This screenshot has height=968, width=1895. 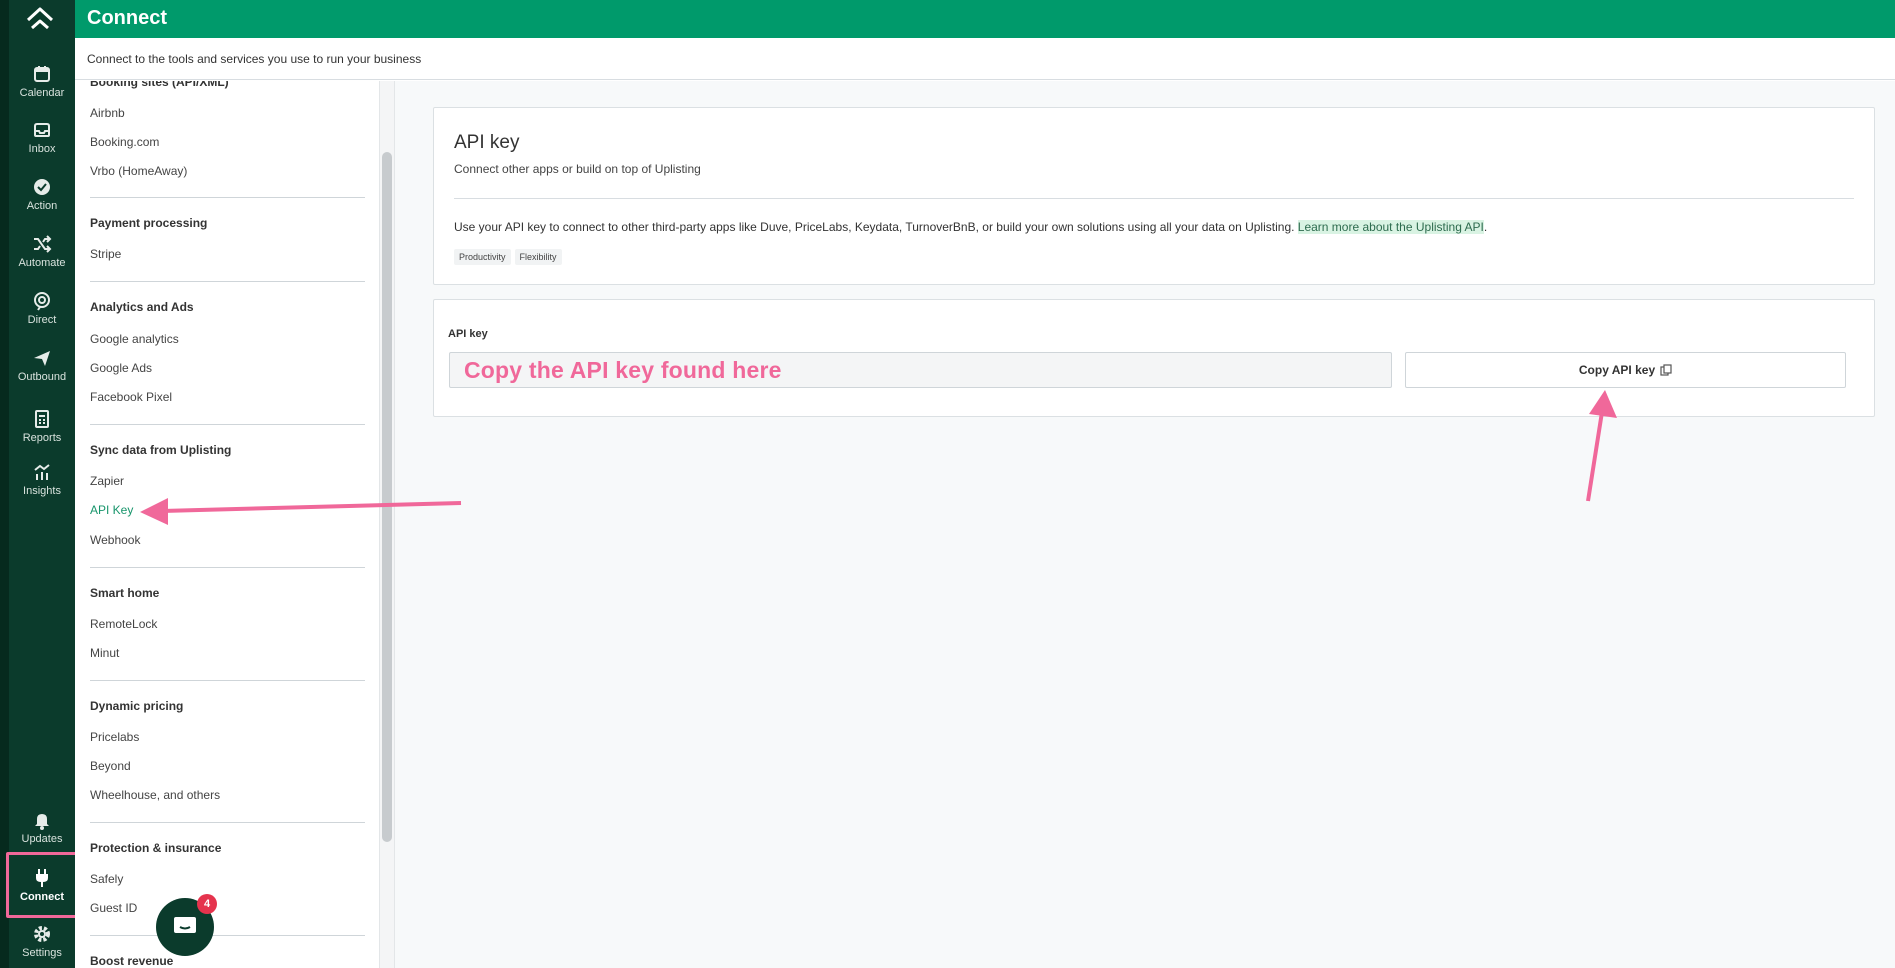 What do you see at coordinates (538, 257) in the screenshot?
I see `tag-flexibility: Flexibility` at bounding box center [538, 257].